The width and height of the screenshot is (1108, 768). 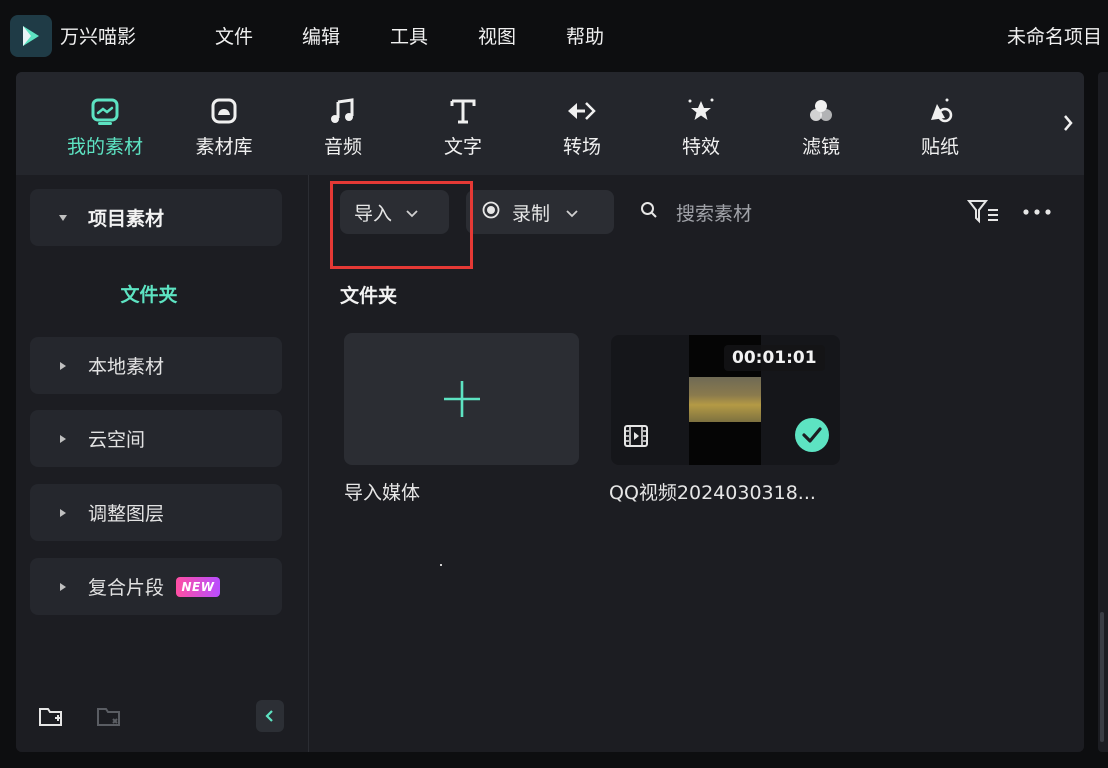 I want to click on tool-filters: 滤镜, so click(x=821, y=126).